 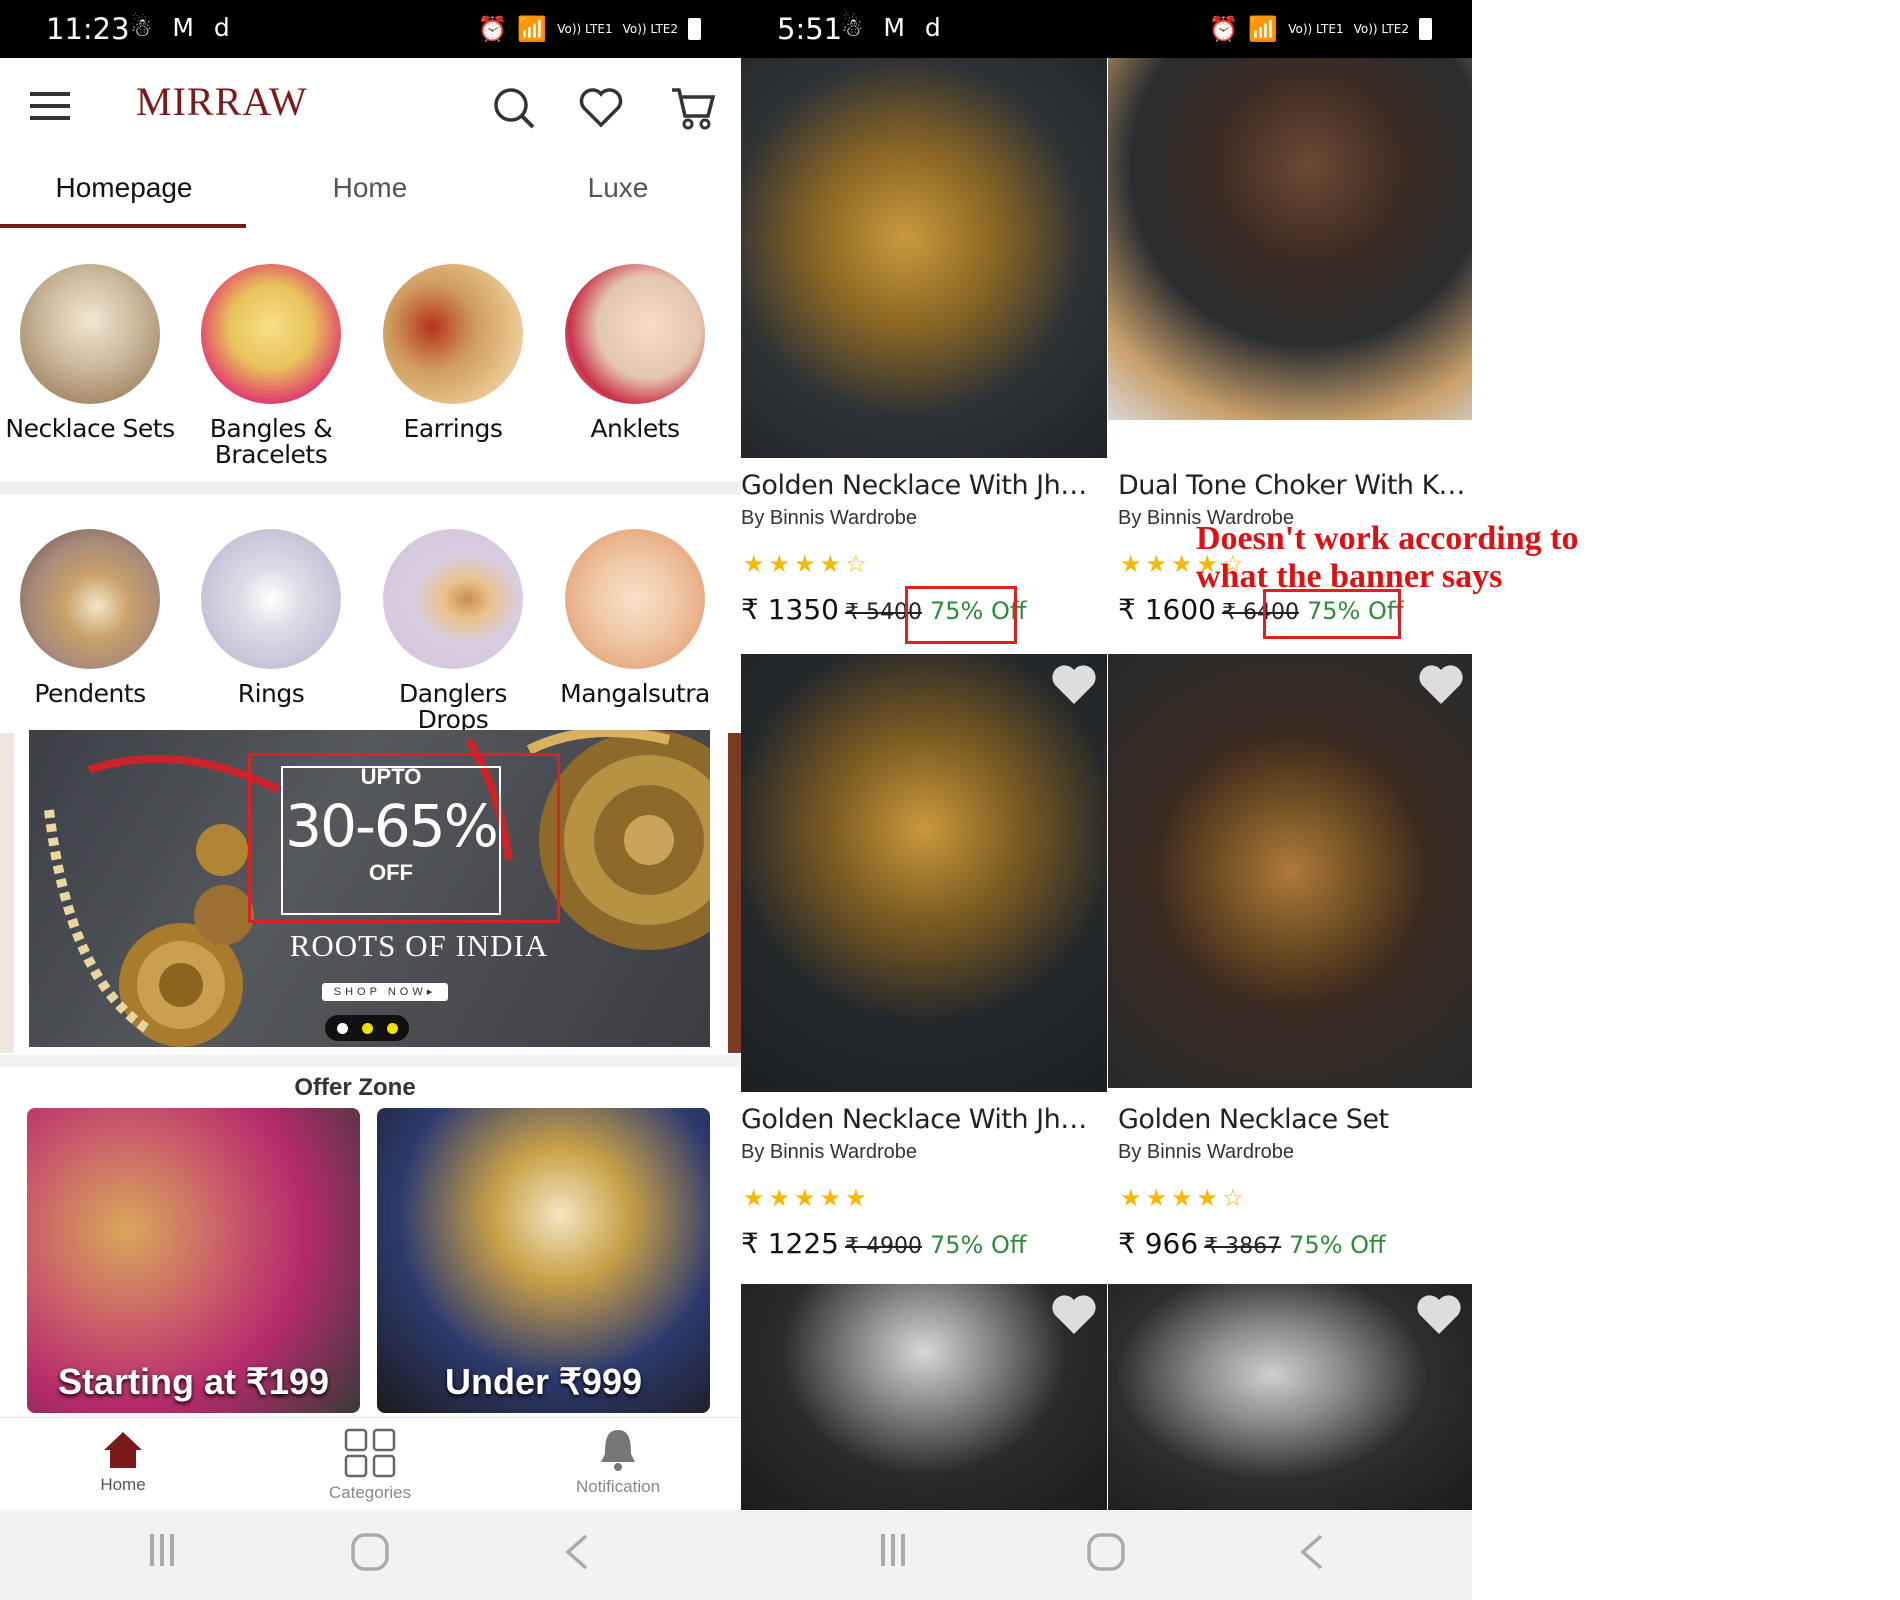 I want to click on mangalsutra-image, so click(x=635, y=599).